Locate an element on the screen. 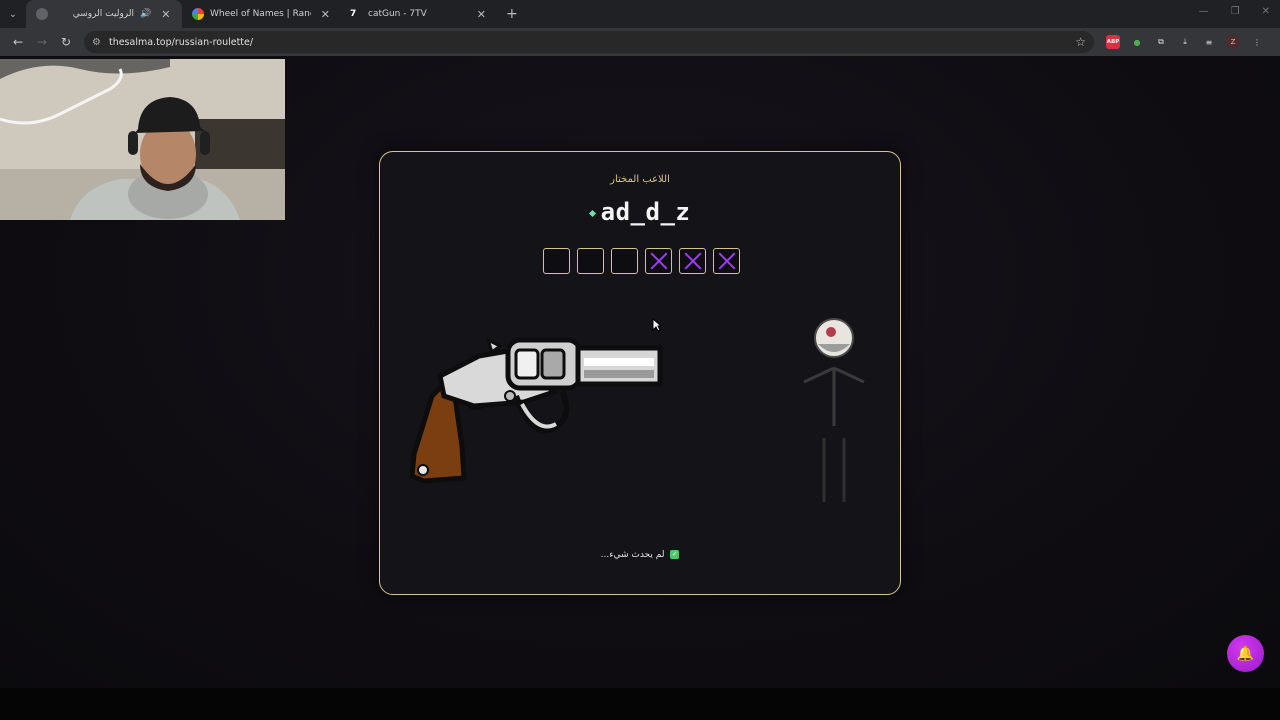  webcam-image is located at coordinates (142, 139).